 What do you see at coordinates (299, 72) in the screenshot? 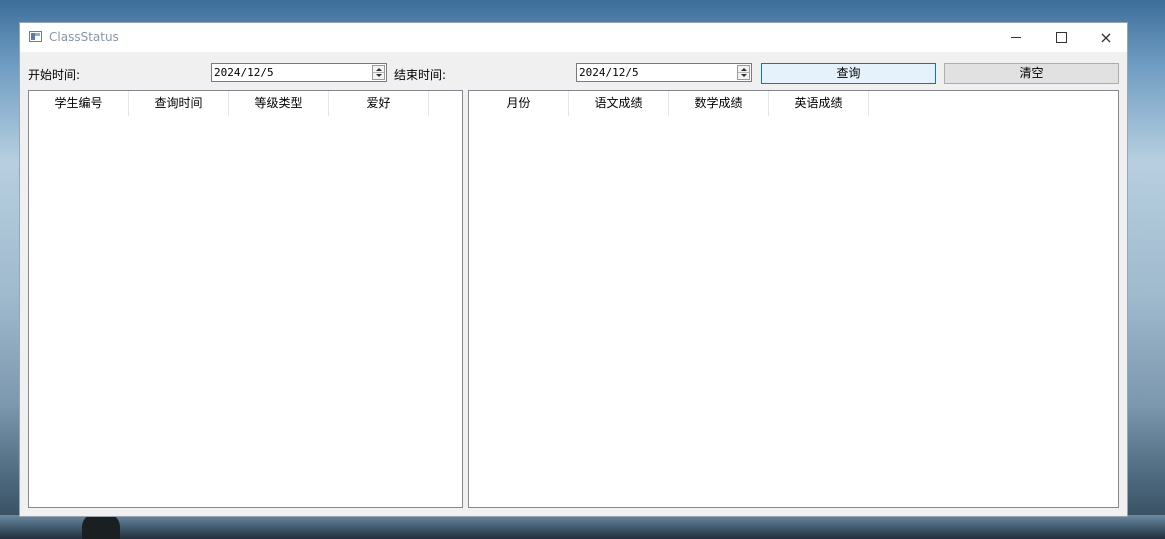
I see `start-date-input: 2024/12/5` at bounding box center [299, 72].